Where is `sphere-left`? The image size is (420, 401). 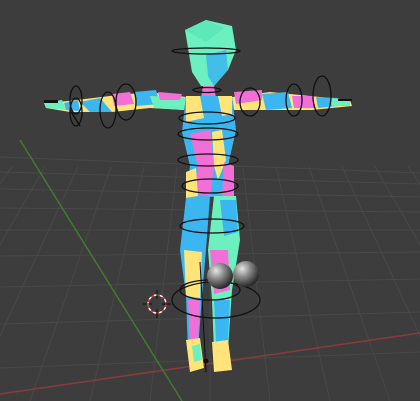 sphere-left is located at coordinates (220, 276).